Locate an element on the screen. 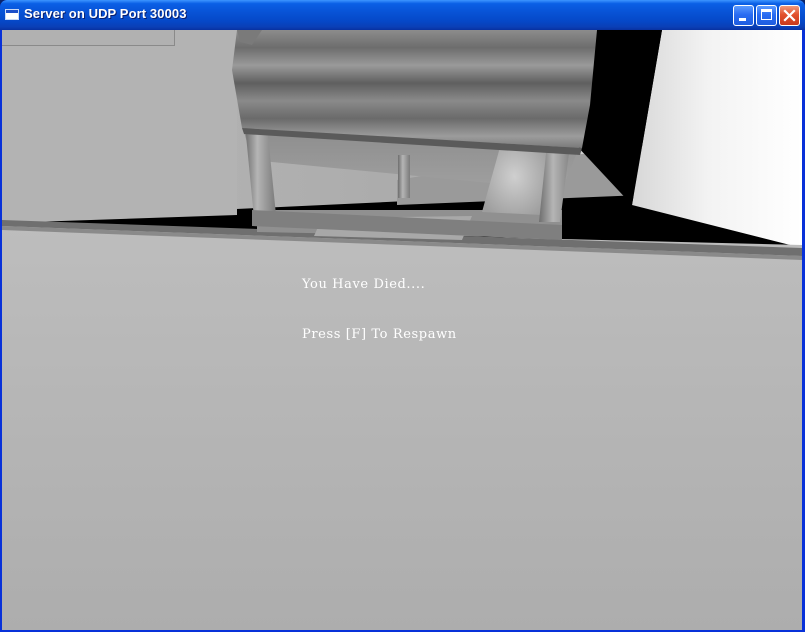  close-button is located at coordinates (789, 15).